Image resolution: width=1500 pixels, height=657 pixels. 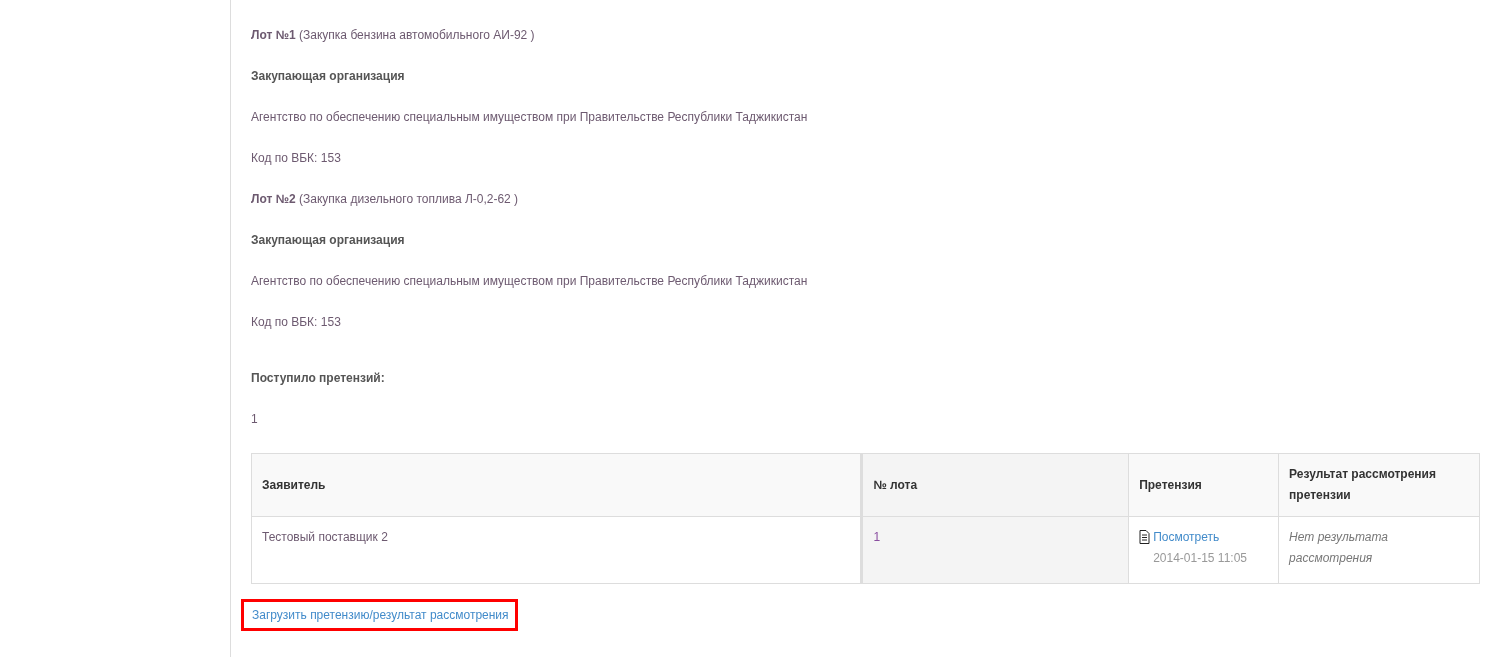 What do you see at coordinates (1200, 537) in the screenshot?
I see `view-link: Посмотреть` at bounding box center [1200, 537].